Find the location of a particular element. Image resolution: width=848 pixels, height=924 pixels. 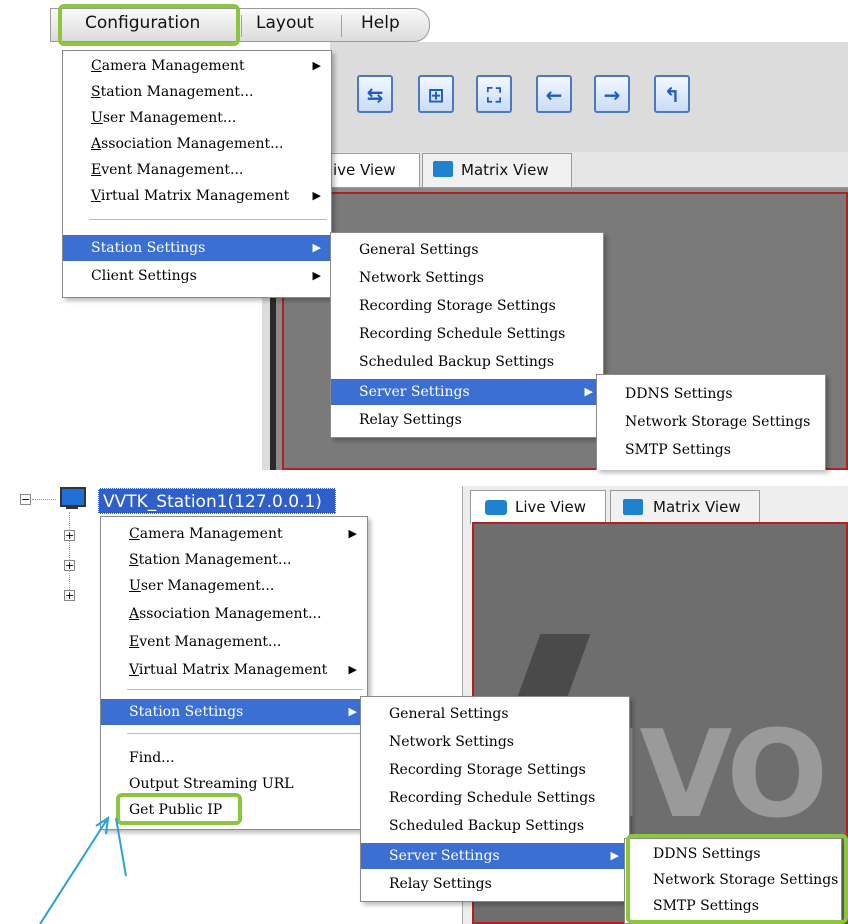

highlight-server-settings-submenu is located at coordinates (737, 879).